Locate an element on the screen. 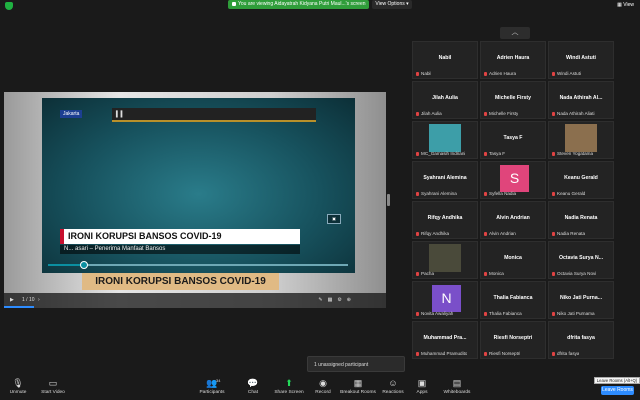  participant-video is located at coordinates (445, 138).